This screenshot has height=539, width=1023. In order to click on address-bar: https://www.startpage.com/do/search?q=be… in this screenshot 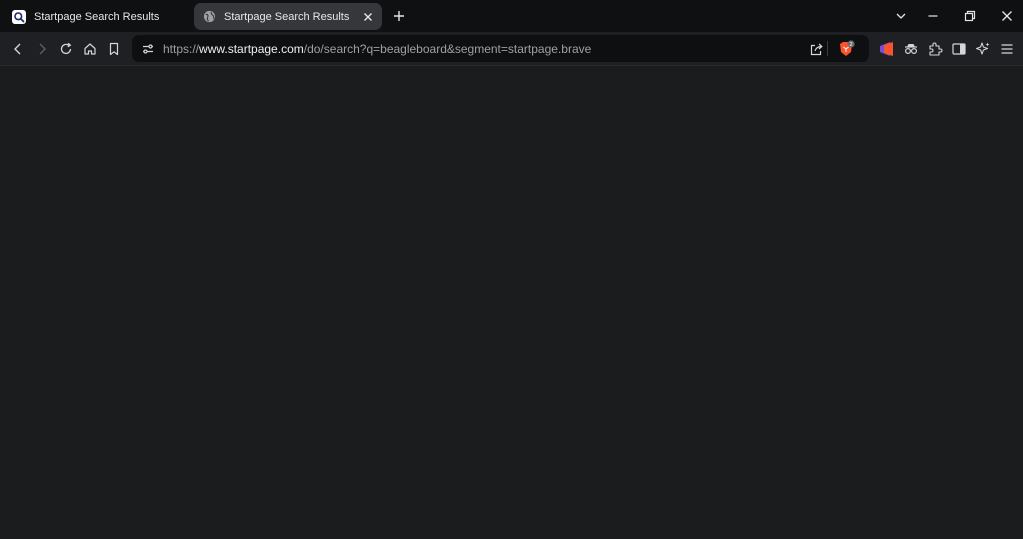, I will do `click(500, 48)`.